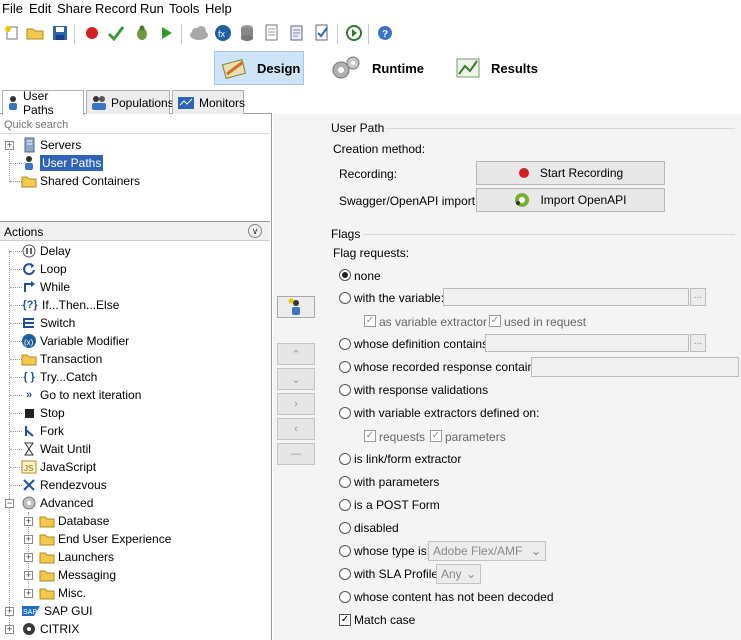 Image resolution: width=741 pixels, height=640 pixels. What do you see at coordinates (75, 341) in the screenshot?
I see `action-variable-modifier: (x) Variable Modifier` at bounding box center [75, 341].